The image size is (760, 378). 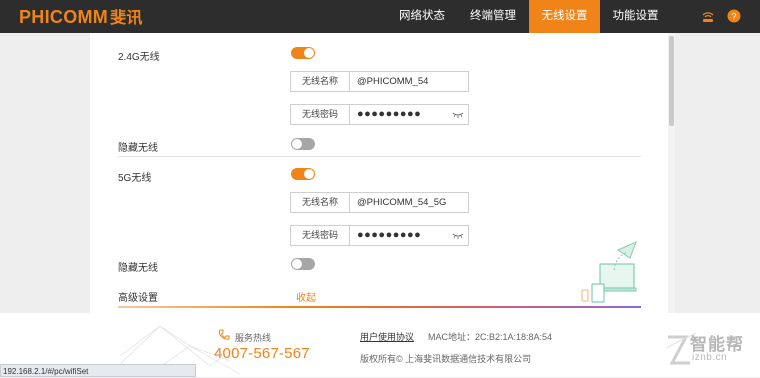 I want to click on hotline-label: 服务热线, so click(x=253, y=338).